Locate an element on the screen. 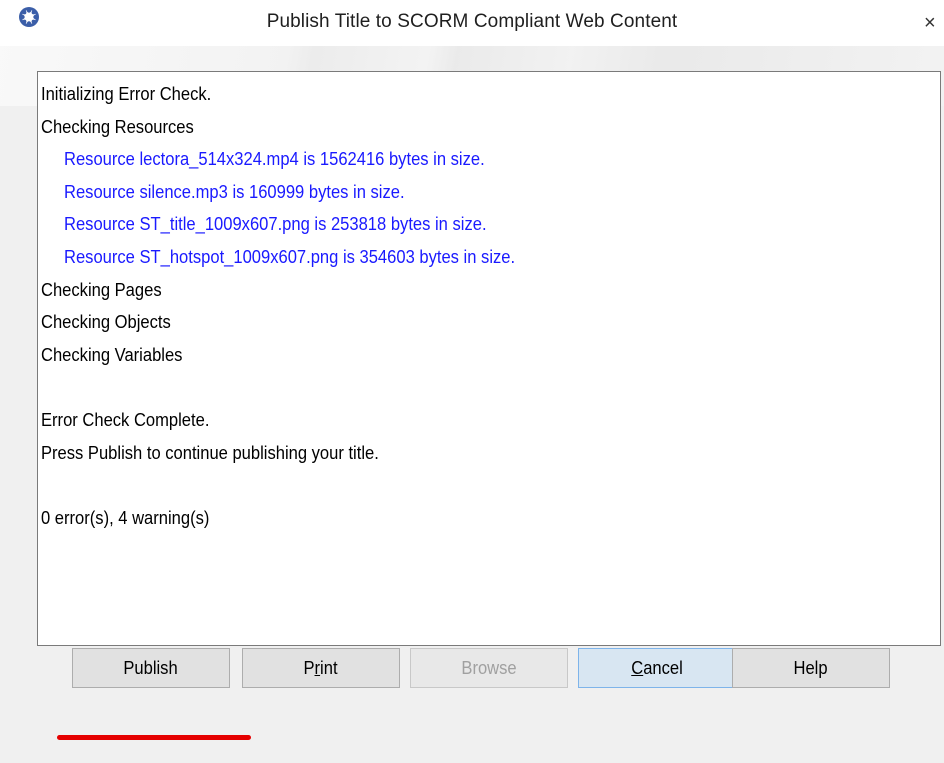 This screenshot has width=944, height=763. browse-button-label: Browse is located at coordinates (489, 668).